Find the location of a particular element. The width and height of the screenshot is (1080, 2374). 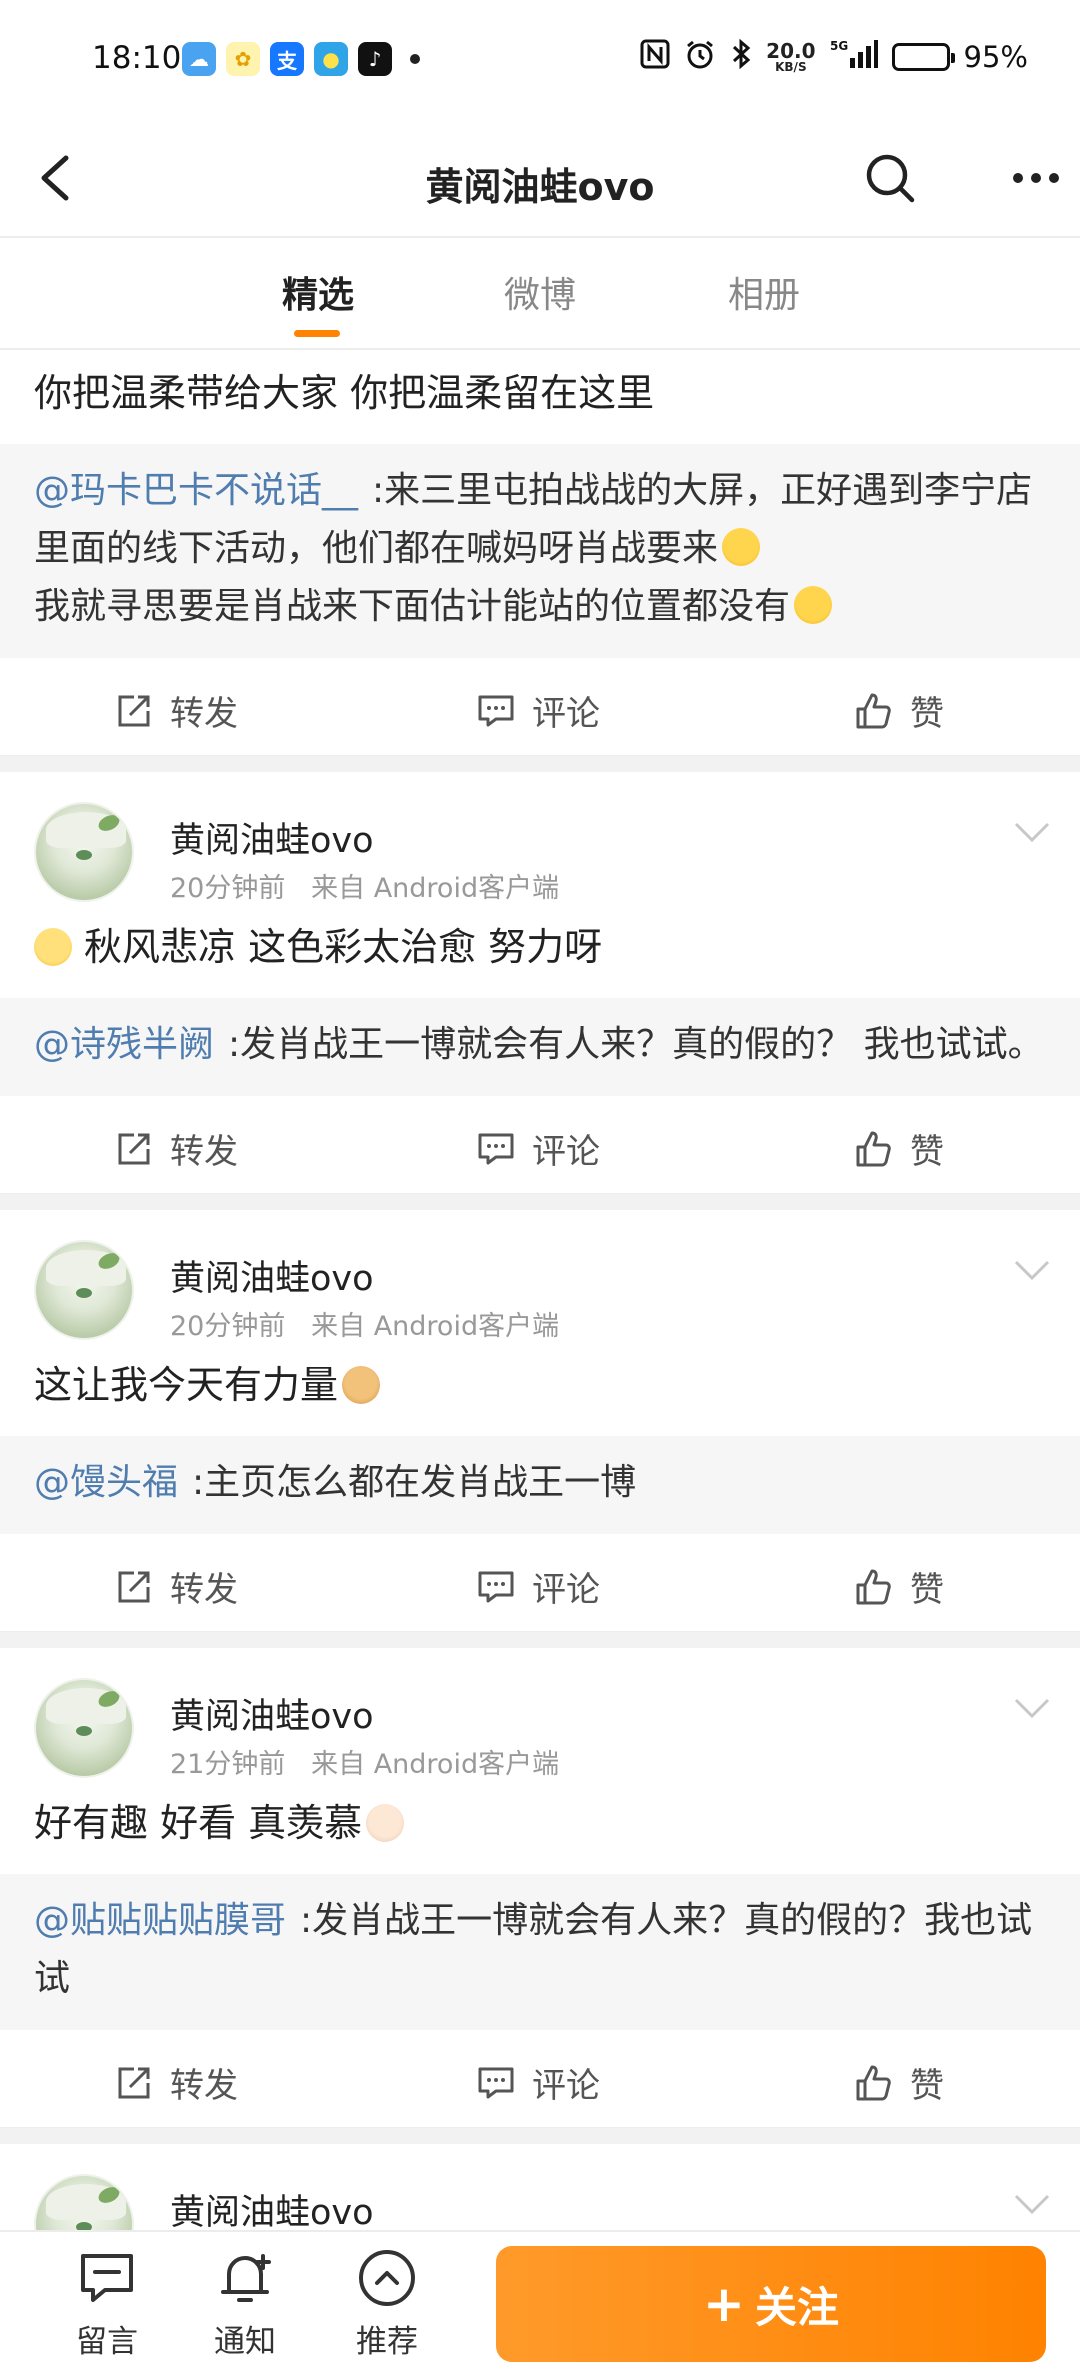

quoted-post: @馒头福 :主页怎么都在发肖战王一博 is located at coordinates (540, 1485).